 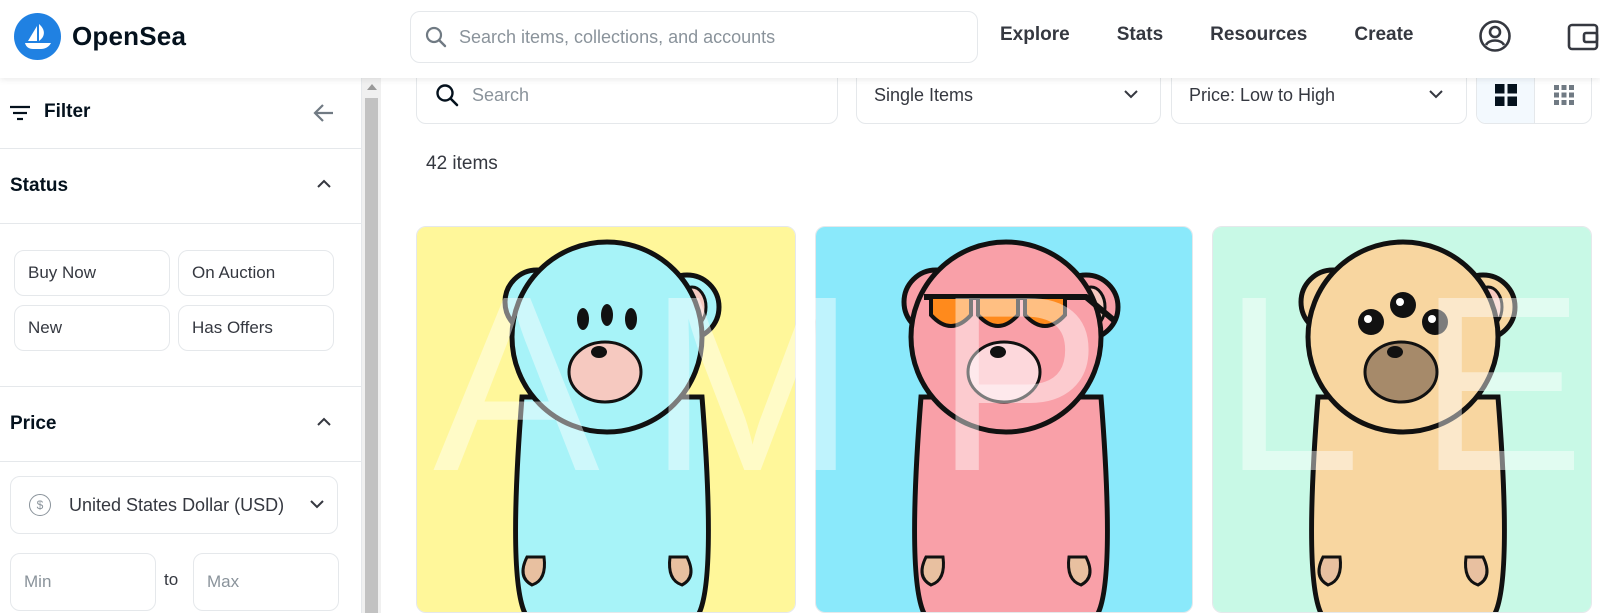 What do you see at coordinates (1402, 419) in the screenshot?
I see `tan-bear-card` at bounding box center [1402, 419].